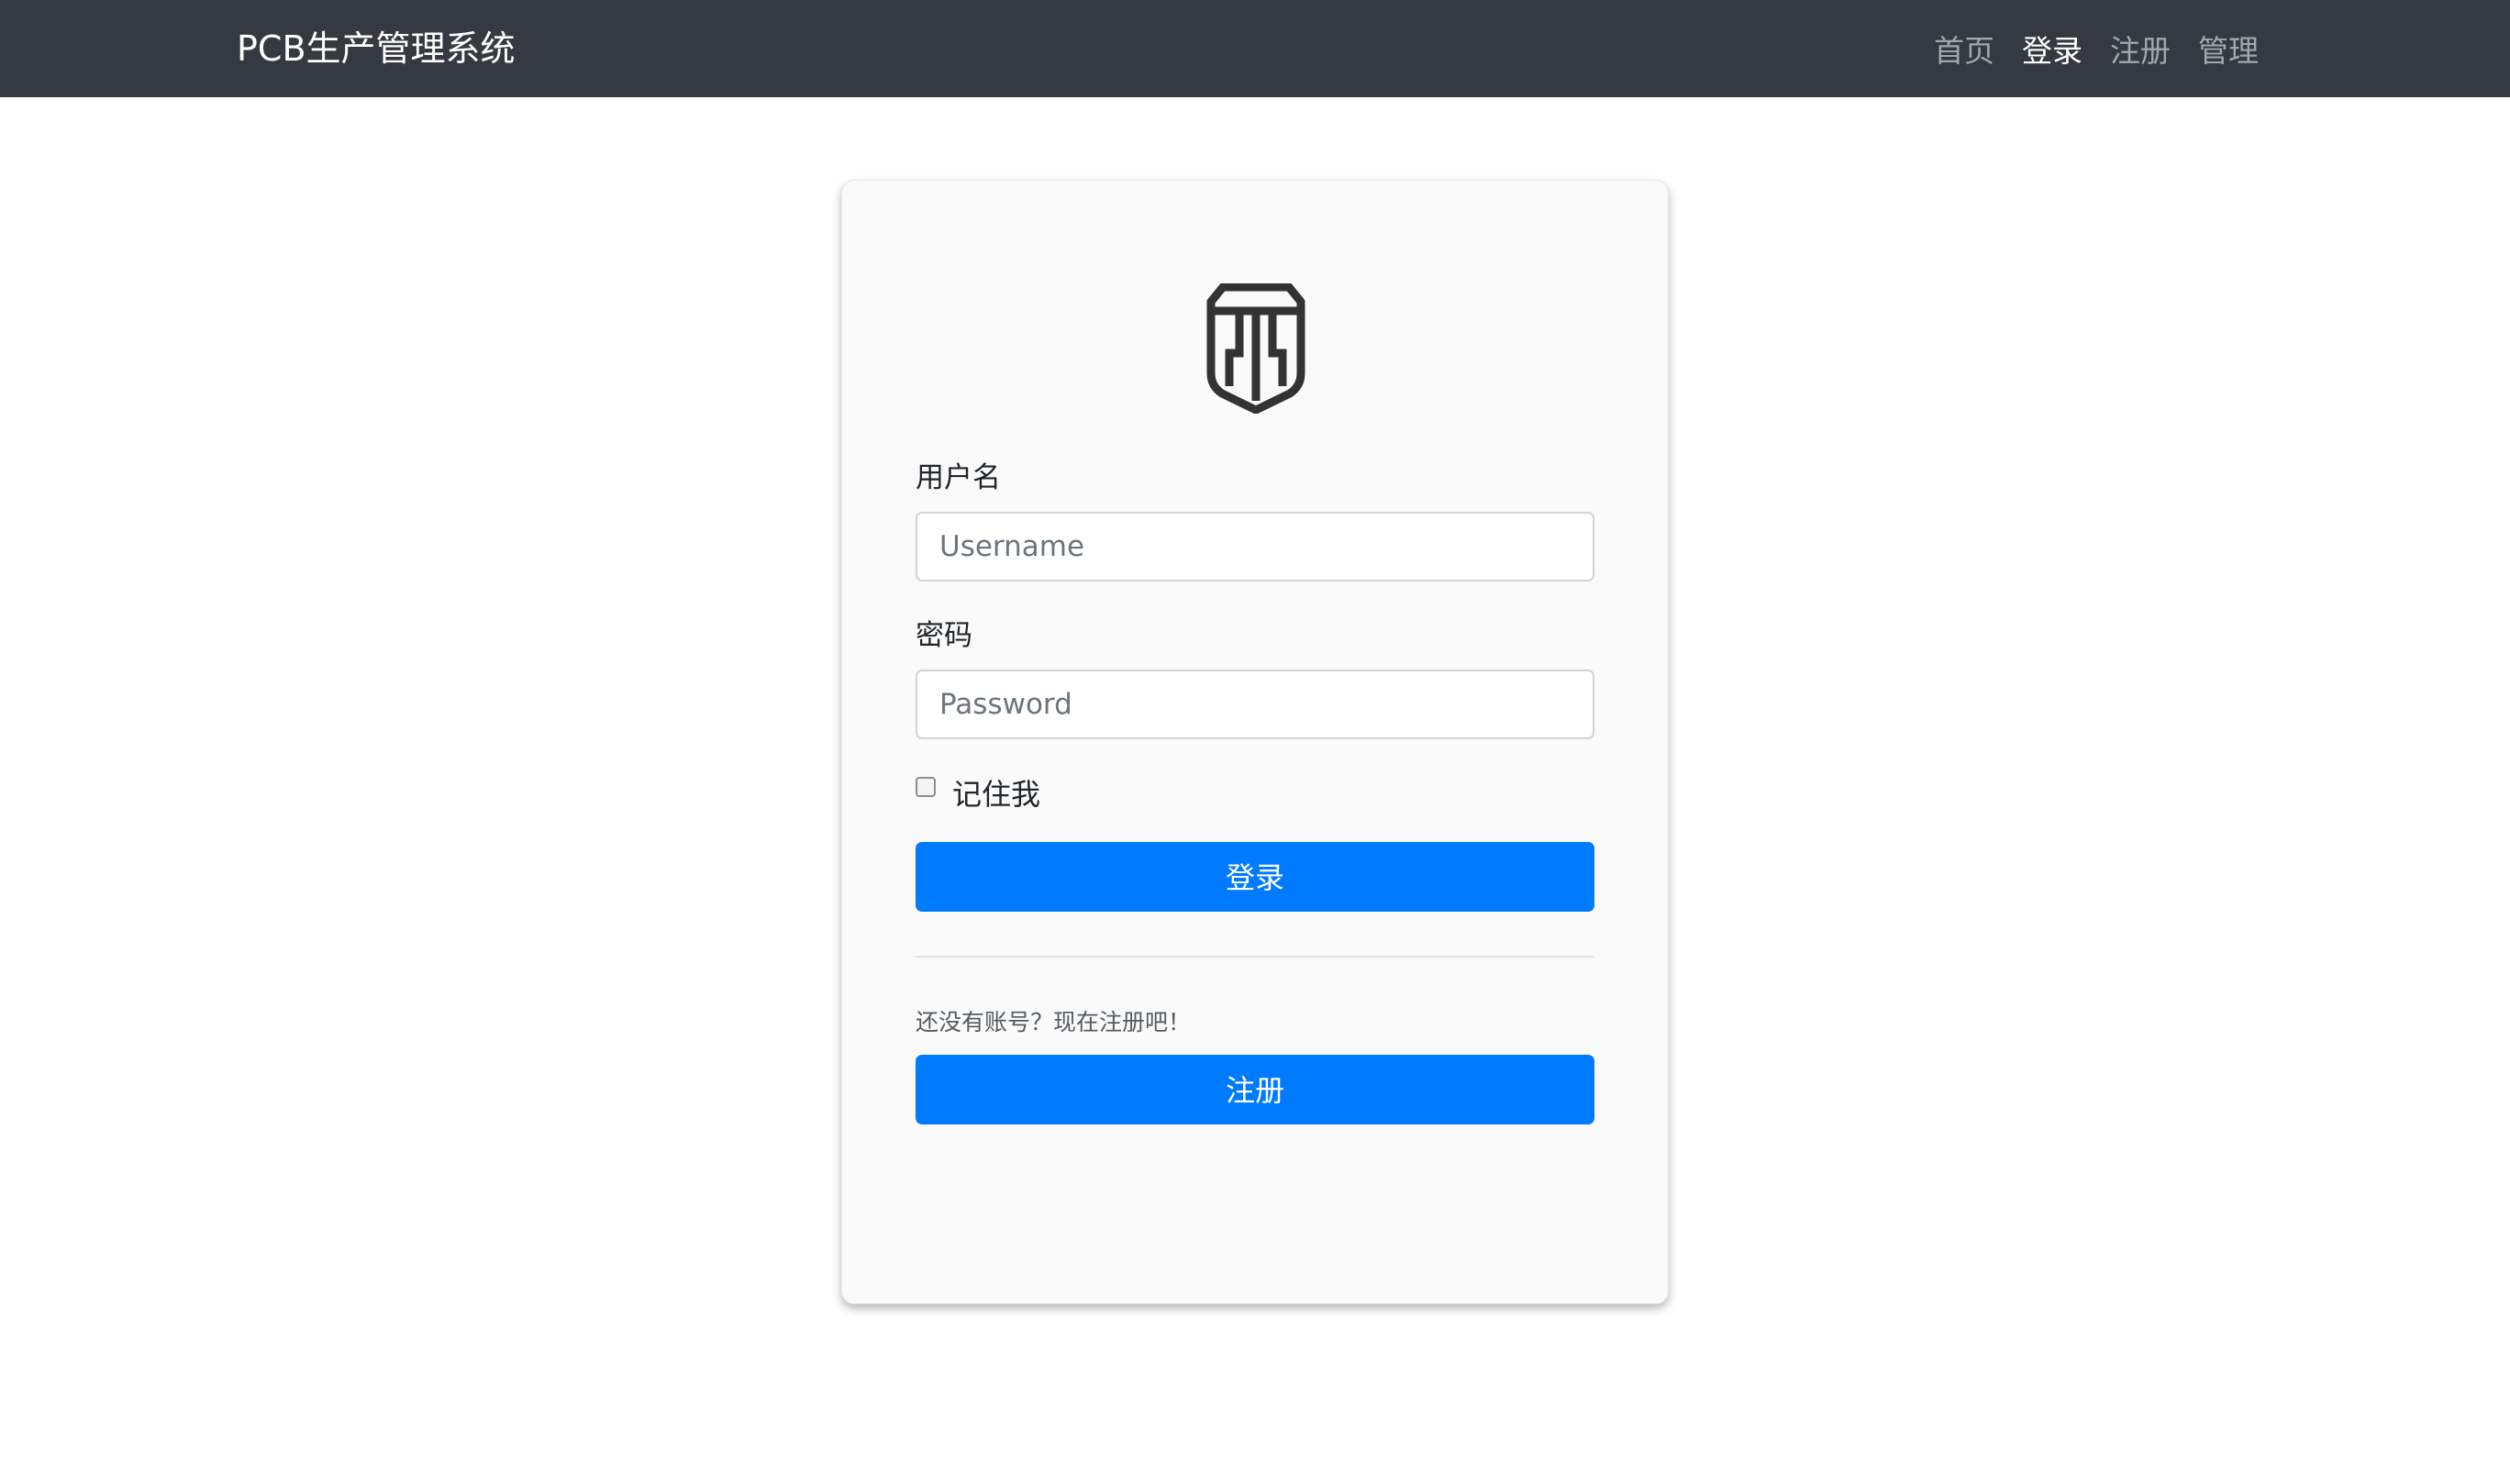  I want to click on nav-link-admin: 管理, so click(2229, 49).